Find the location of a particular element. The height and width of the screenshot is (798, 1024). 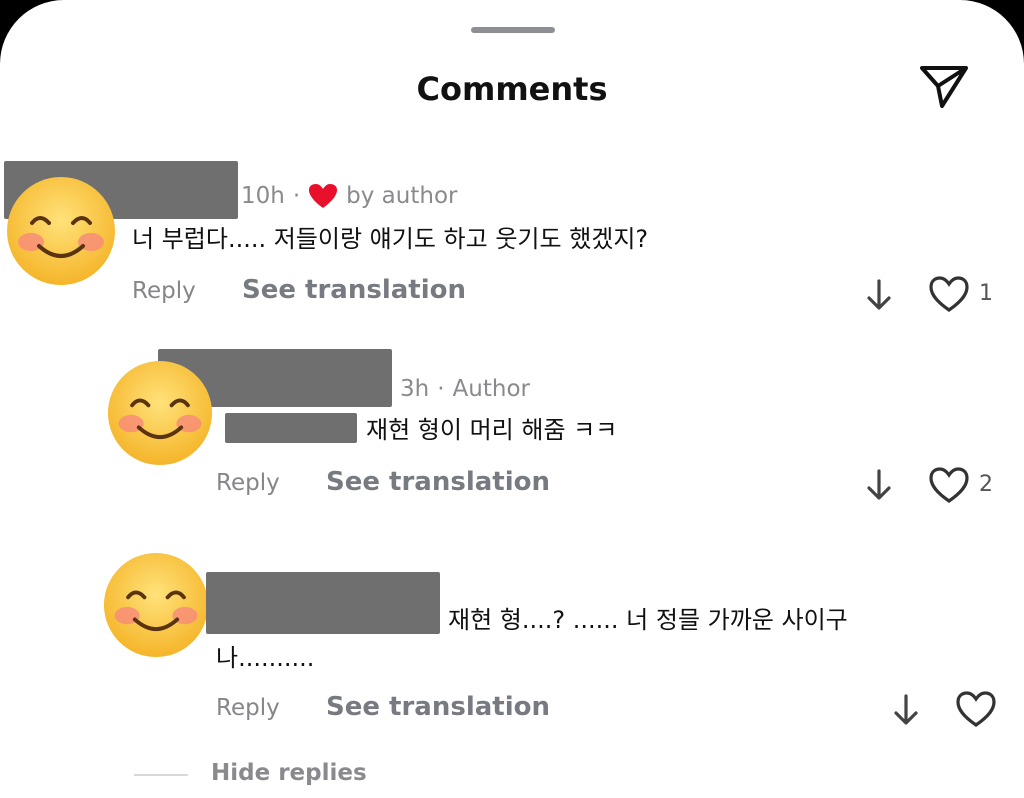

send-icon is located at coordinates (944, 86).